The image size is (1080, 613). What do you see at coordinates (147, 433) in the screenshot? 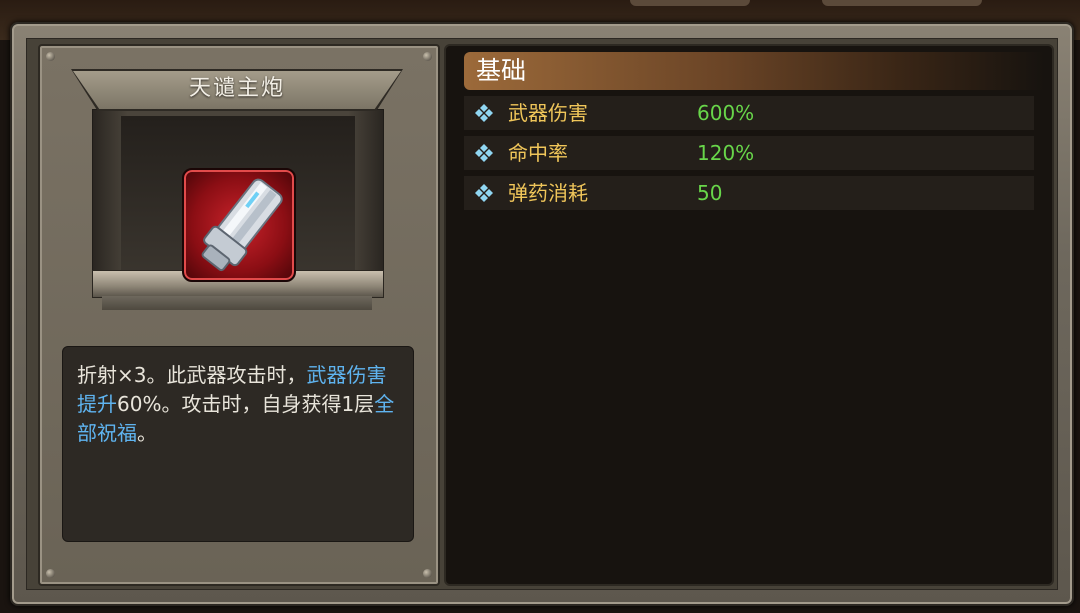
I see `description-text: 。` at bounding box center [147, 433].